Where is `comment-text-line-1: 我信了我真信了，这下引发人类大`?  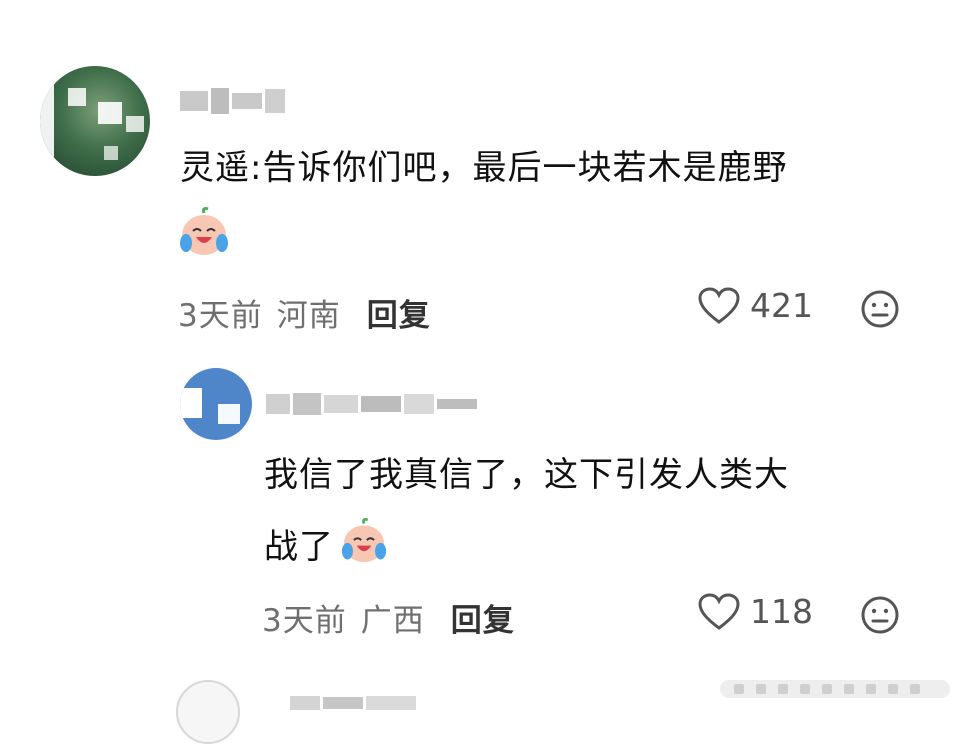
comment-text-line-1: 我信了我真信了，这下引发人类大 is located at coordinates (526, 475).